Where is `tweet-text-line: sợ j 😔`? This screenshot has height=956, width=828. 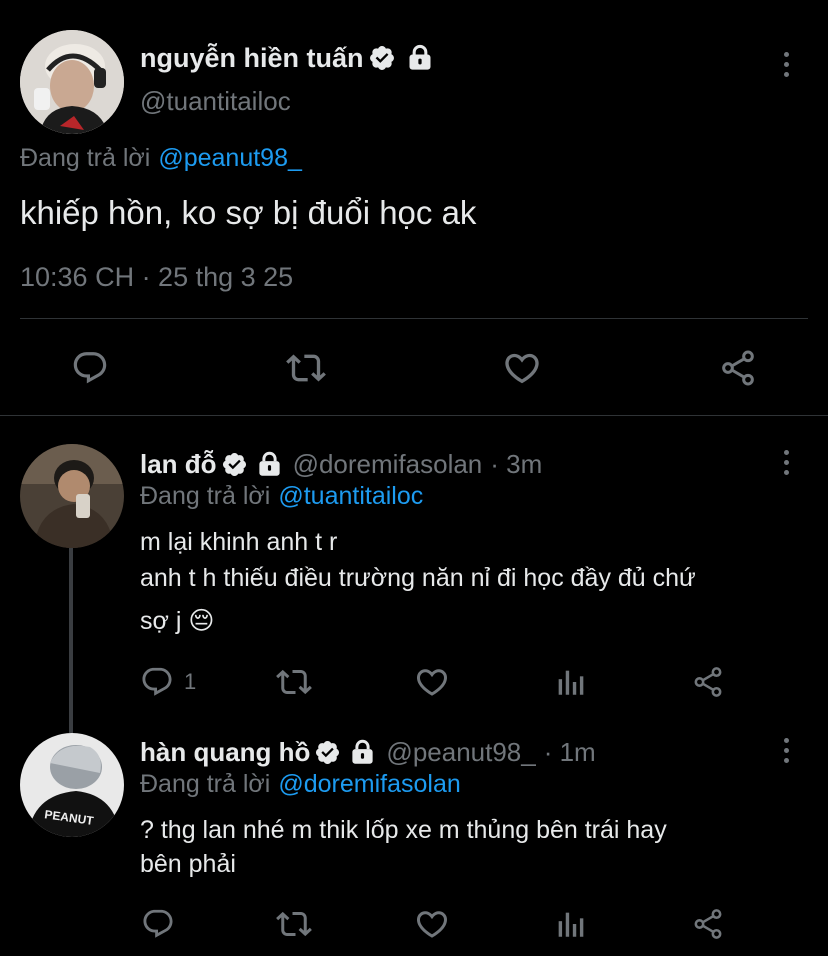 tweet-text-line: sợ j 😔 is located at coordinates (177, 621).